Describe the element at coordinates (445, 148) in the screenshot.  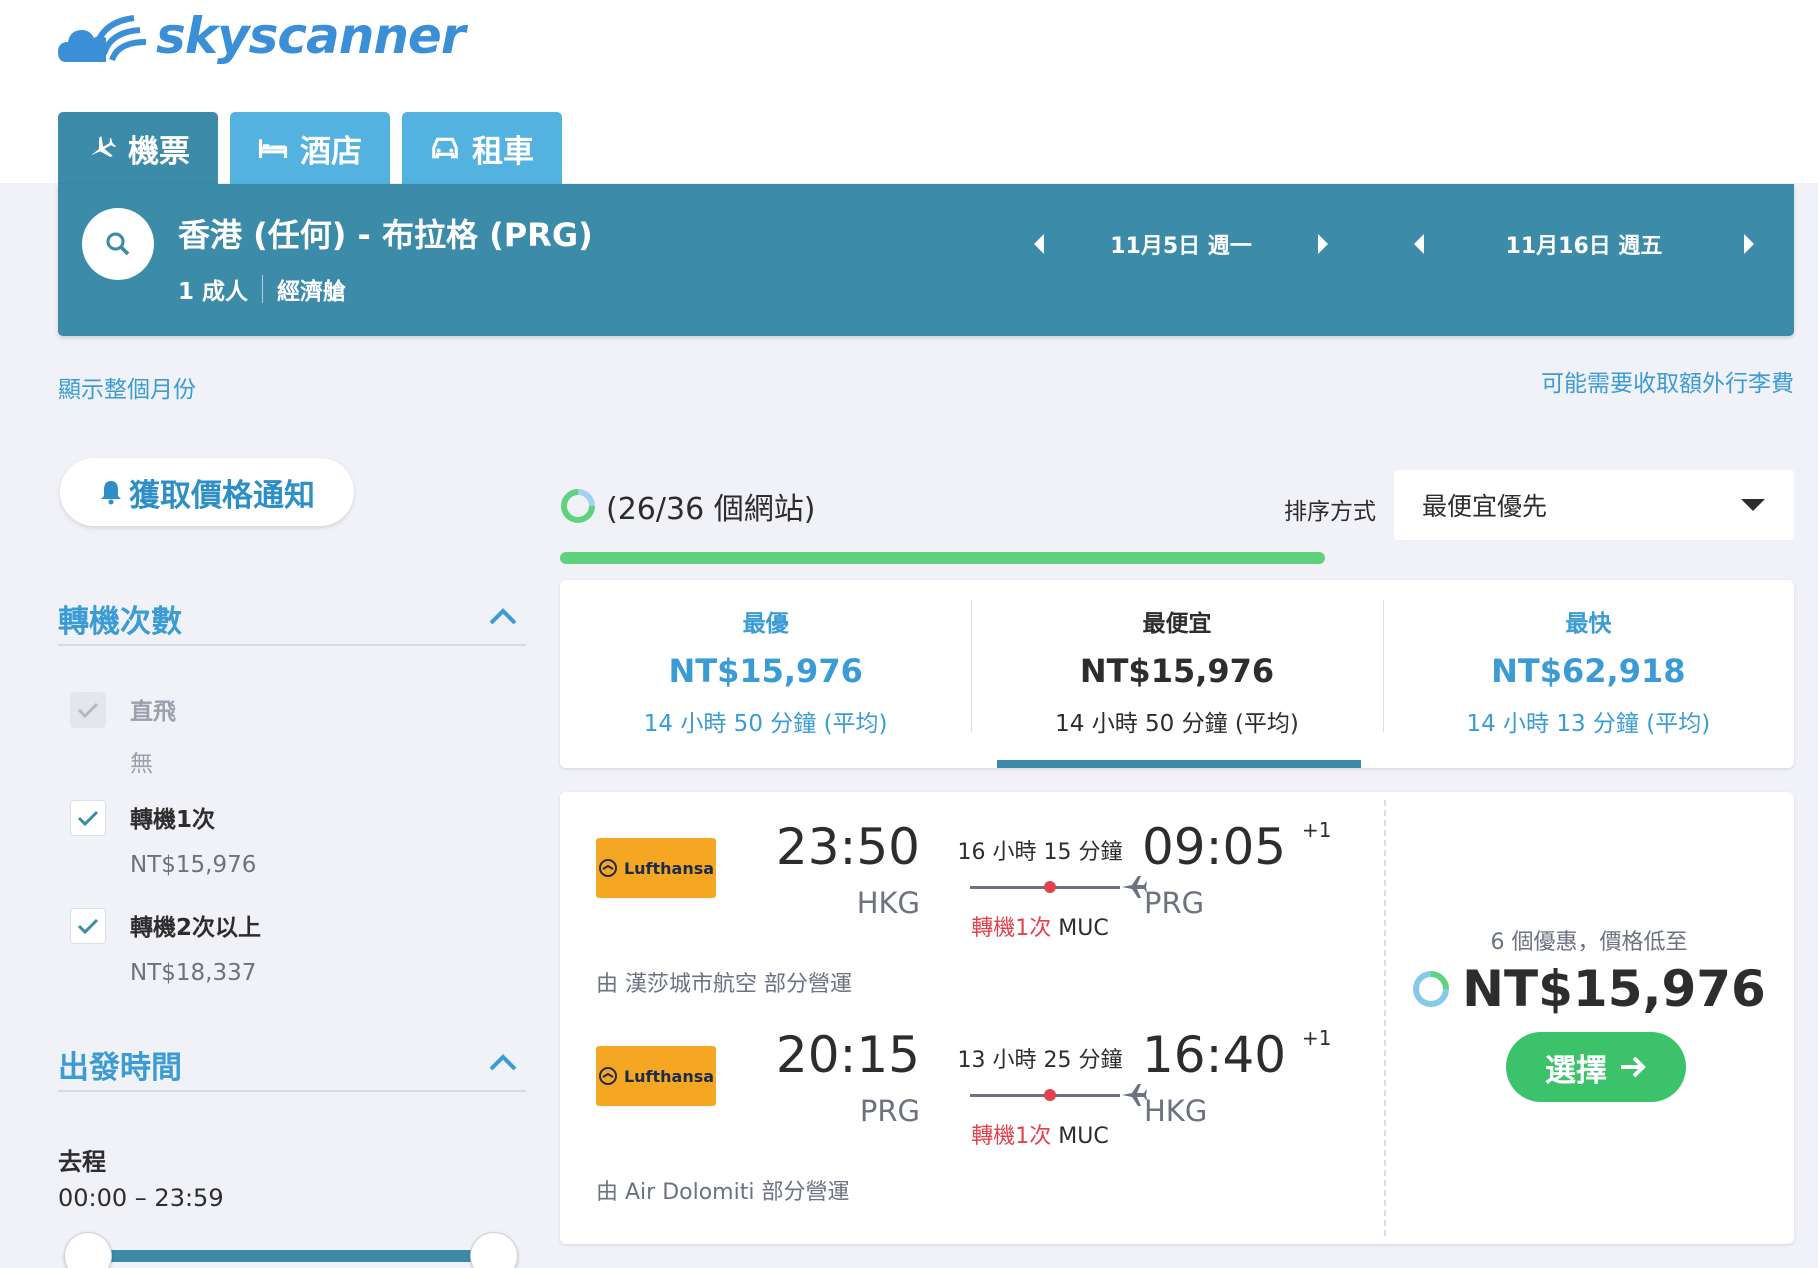
I see `car-icon` at that location.